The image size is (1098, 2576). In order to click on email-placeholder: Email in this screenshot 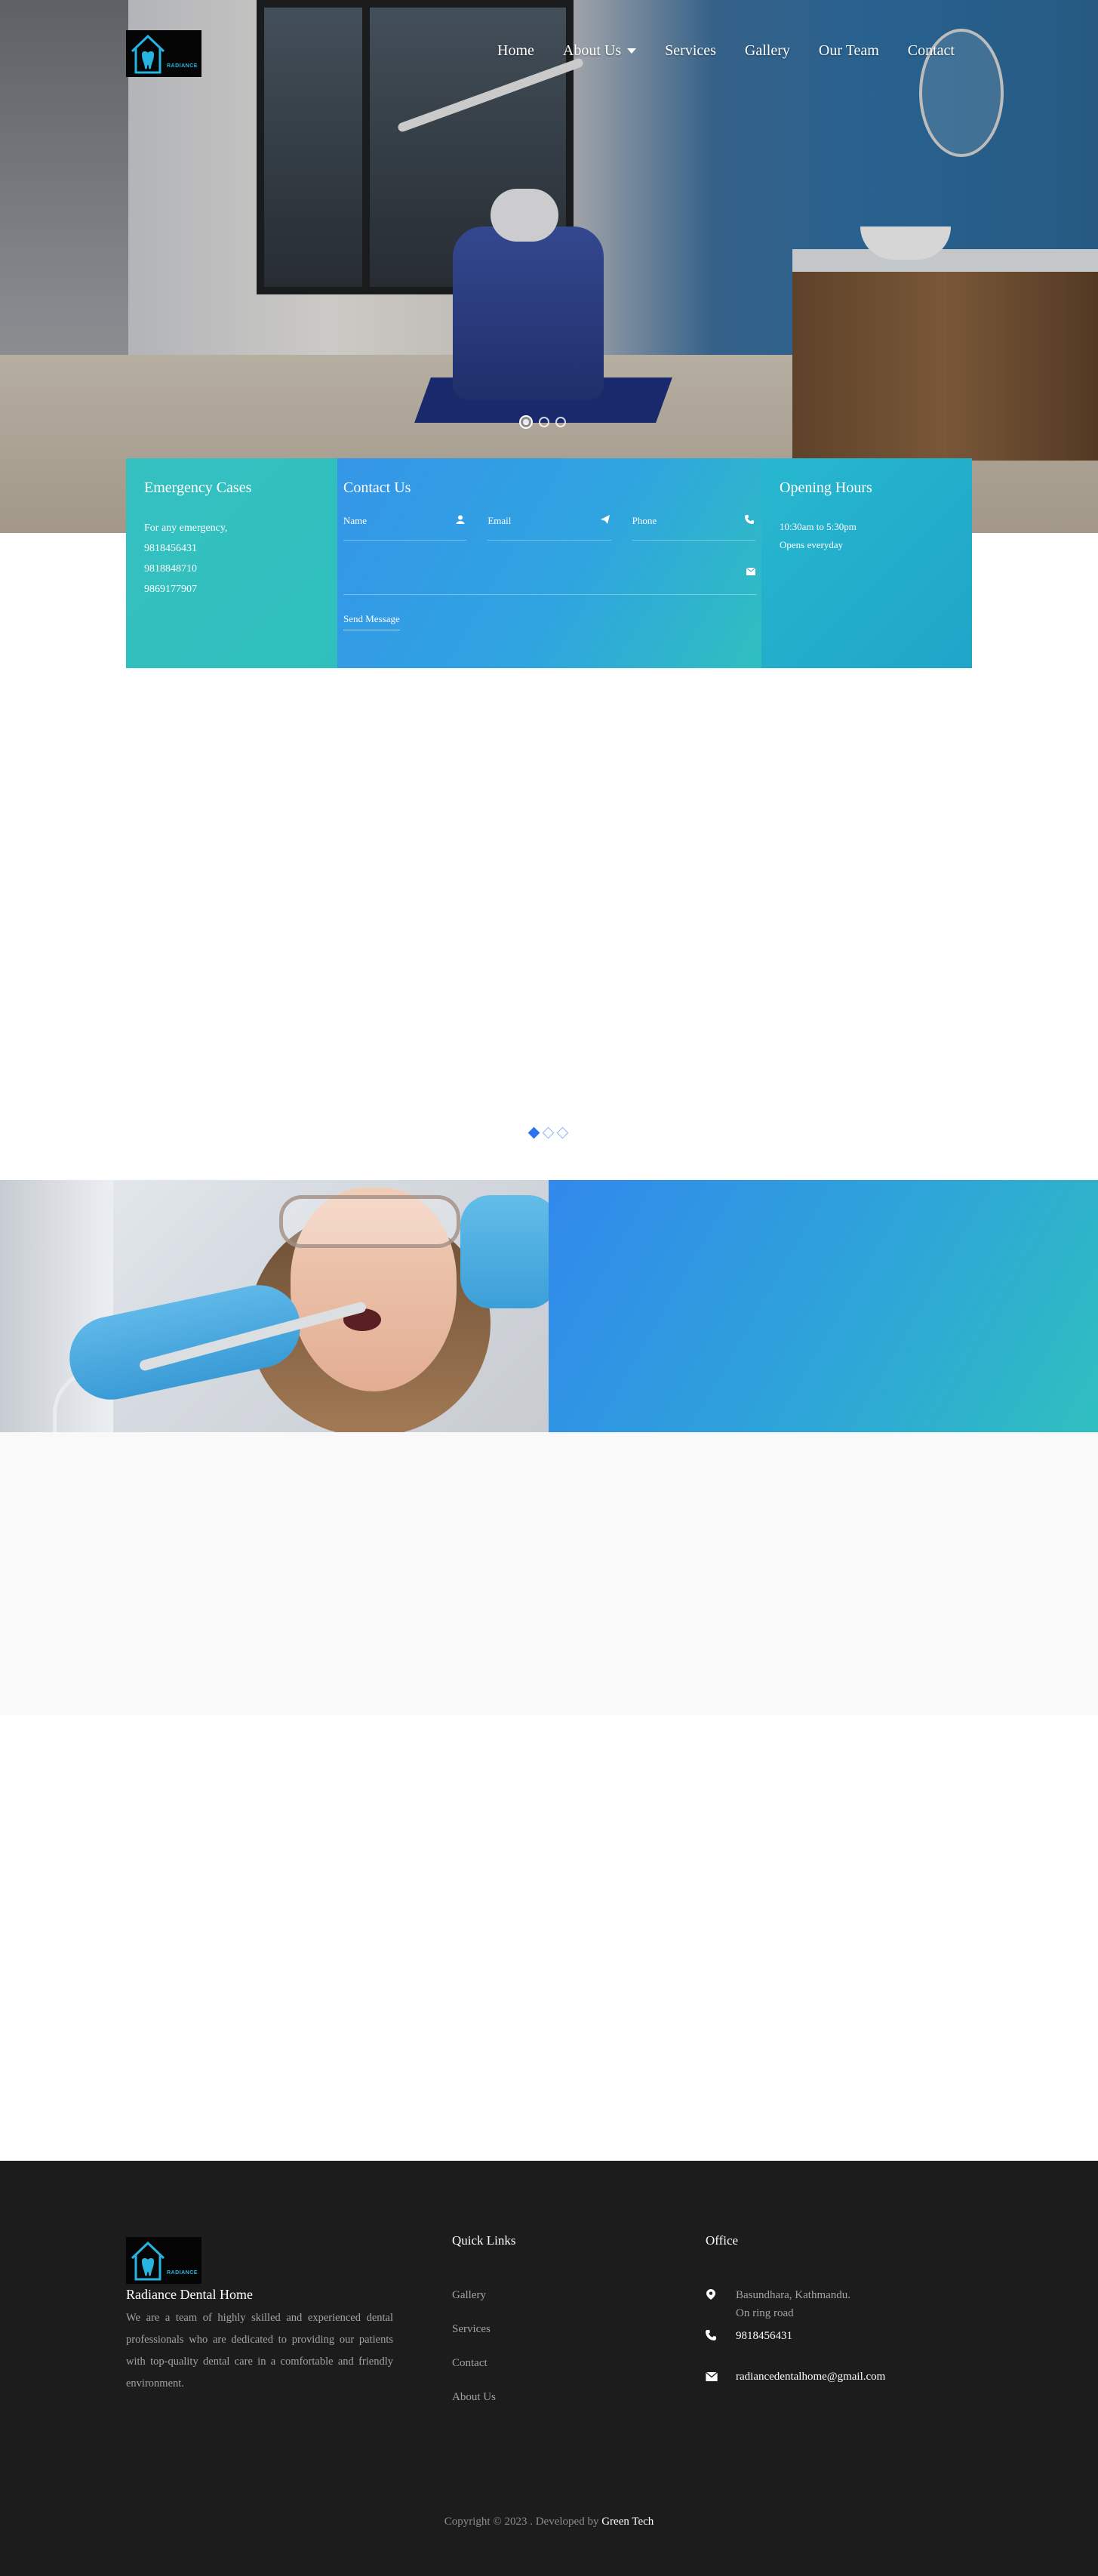, I will do `click(499, 520)`.